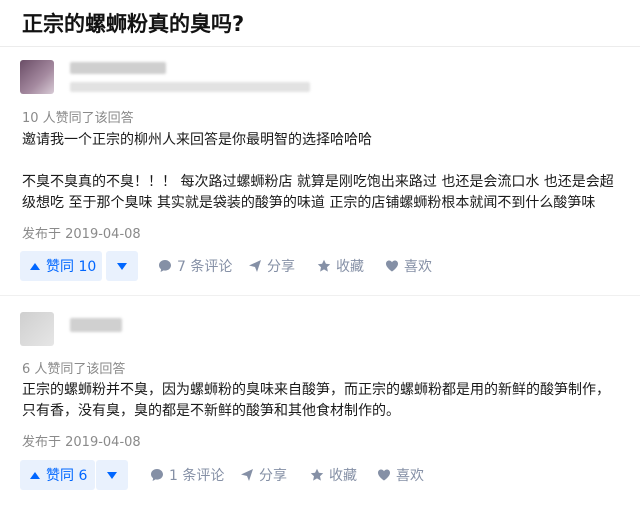 Image resolution: width=640 pixels, height=505 pixels. I want to click on upvote-label: 赞同 10, so click(71, 267).